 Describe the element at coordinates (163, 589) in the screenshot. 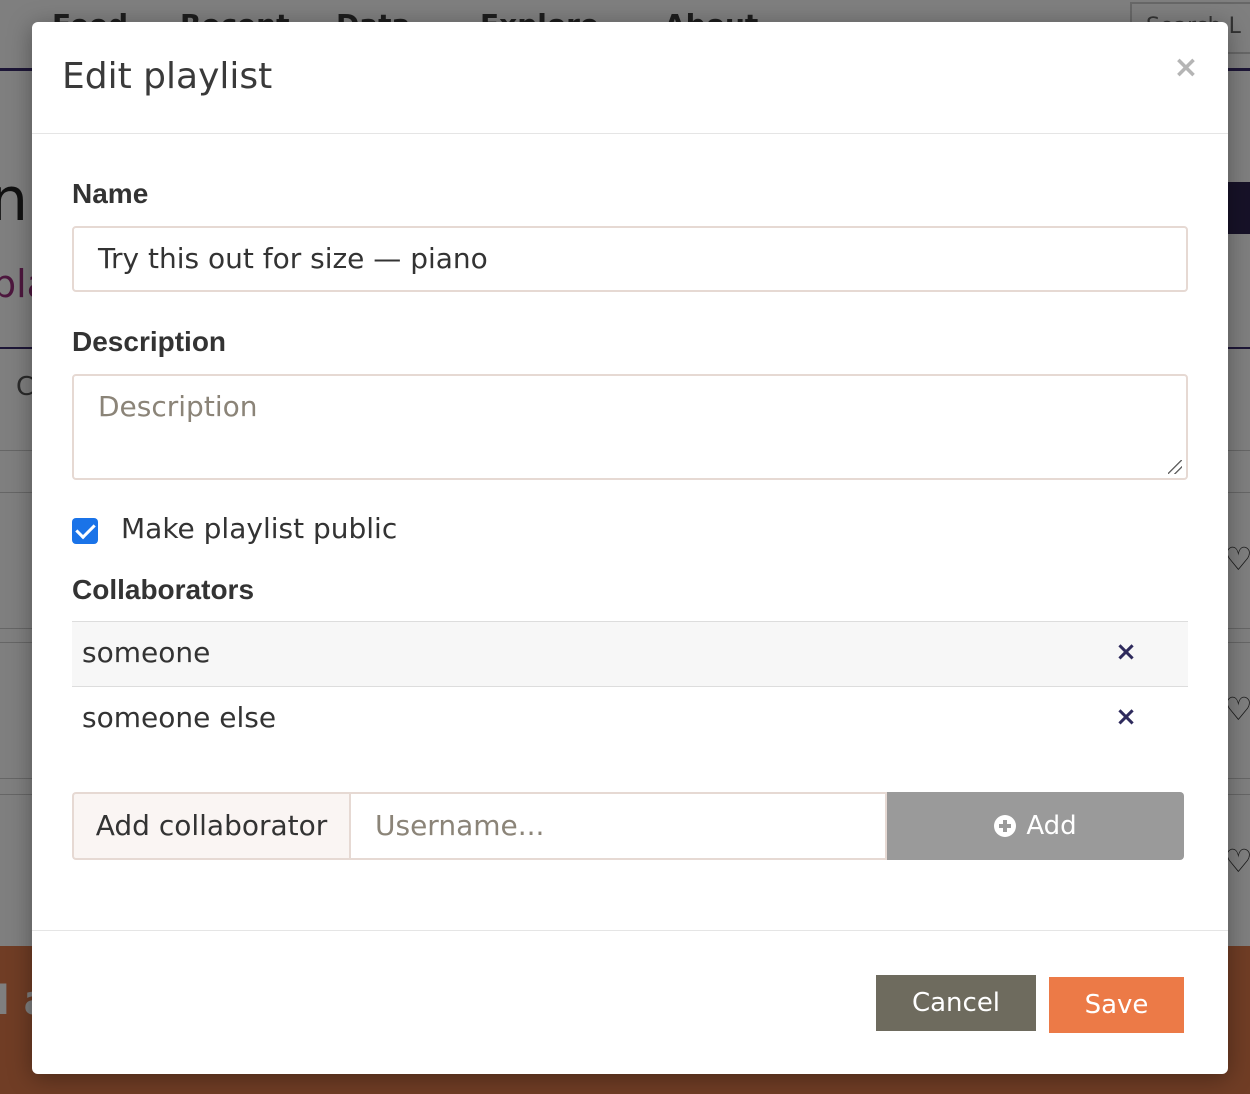

I see `collaborators-label: Collaborators` at that location.